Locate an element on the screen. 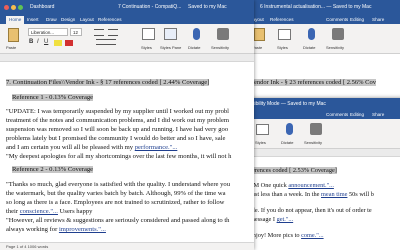 Image resolution: width=400 pixels, height=250 pixels. titlebar-left-label: Dashboard is located at coordinates (42, 7).